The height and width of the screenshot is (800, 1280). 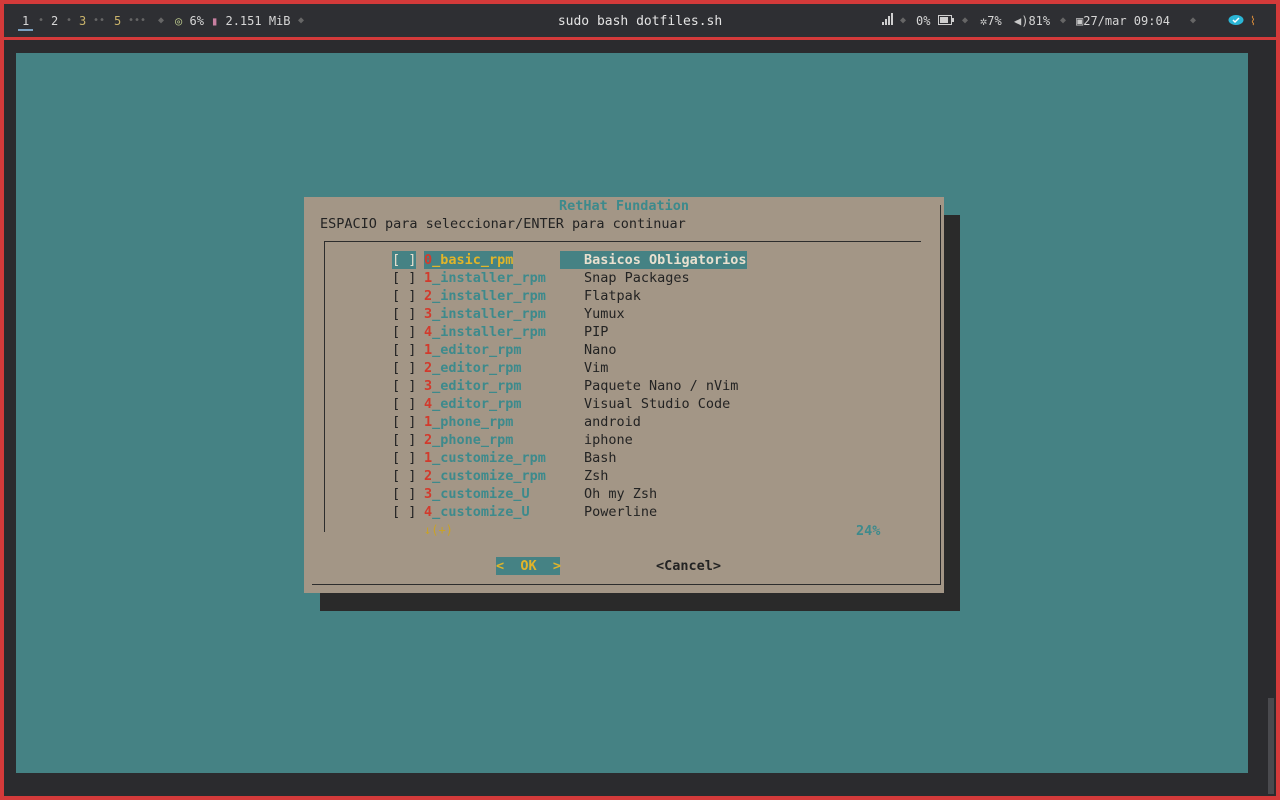 What do you see at coordinates (1236, 21) in the screenshot?
I see `cloud-sync-icon` at bounding box center [1236, 21].